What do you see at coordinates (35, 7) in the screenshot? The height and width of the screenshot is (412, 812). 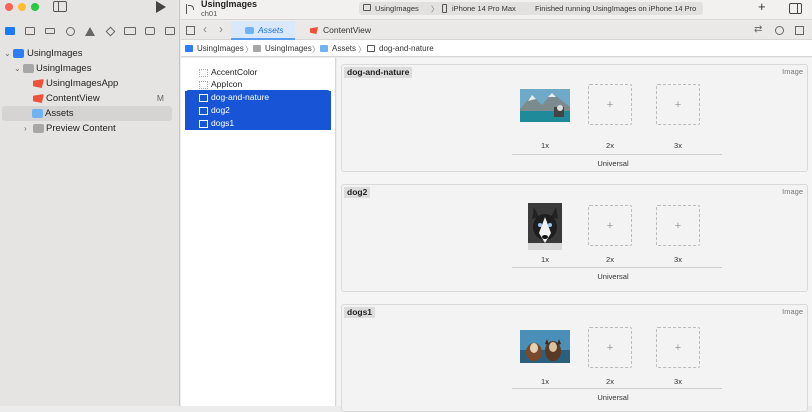 I see `zoom-window-button` at bounding box center [35, 7].